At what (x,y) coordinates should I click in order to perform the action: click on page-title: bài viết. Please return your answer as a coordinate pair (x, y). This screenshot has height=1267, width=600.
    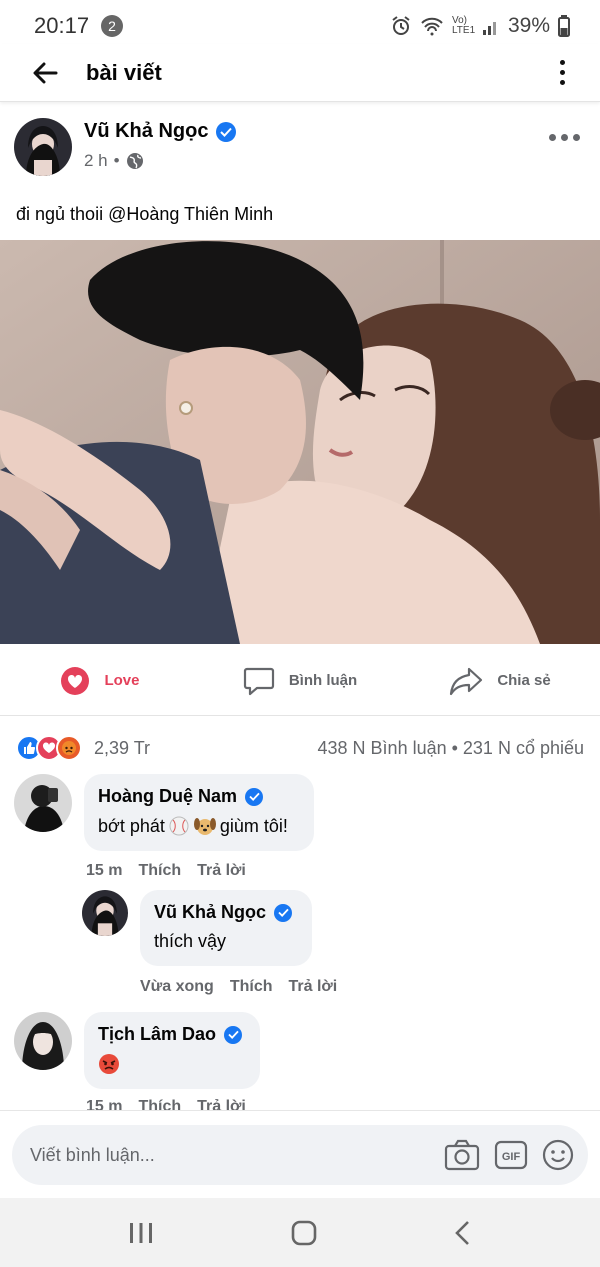
    Looking at the image, I should click on (124, 72).